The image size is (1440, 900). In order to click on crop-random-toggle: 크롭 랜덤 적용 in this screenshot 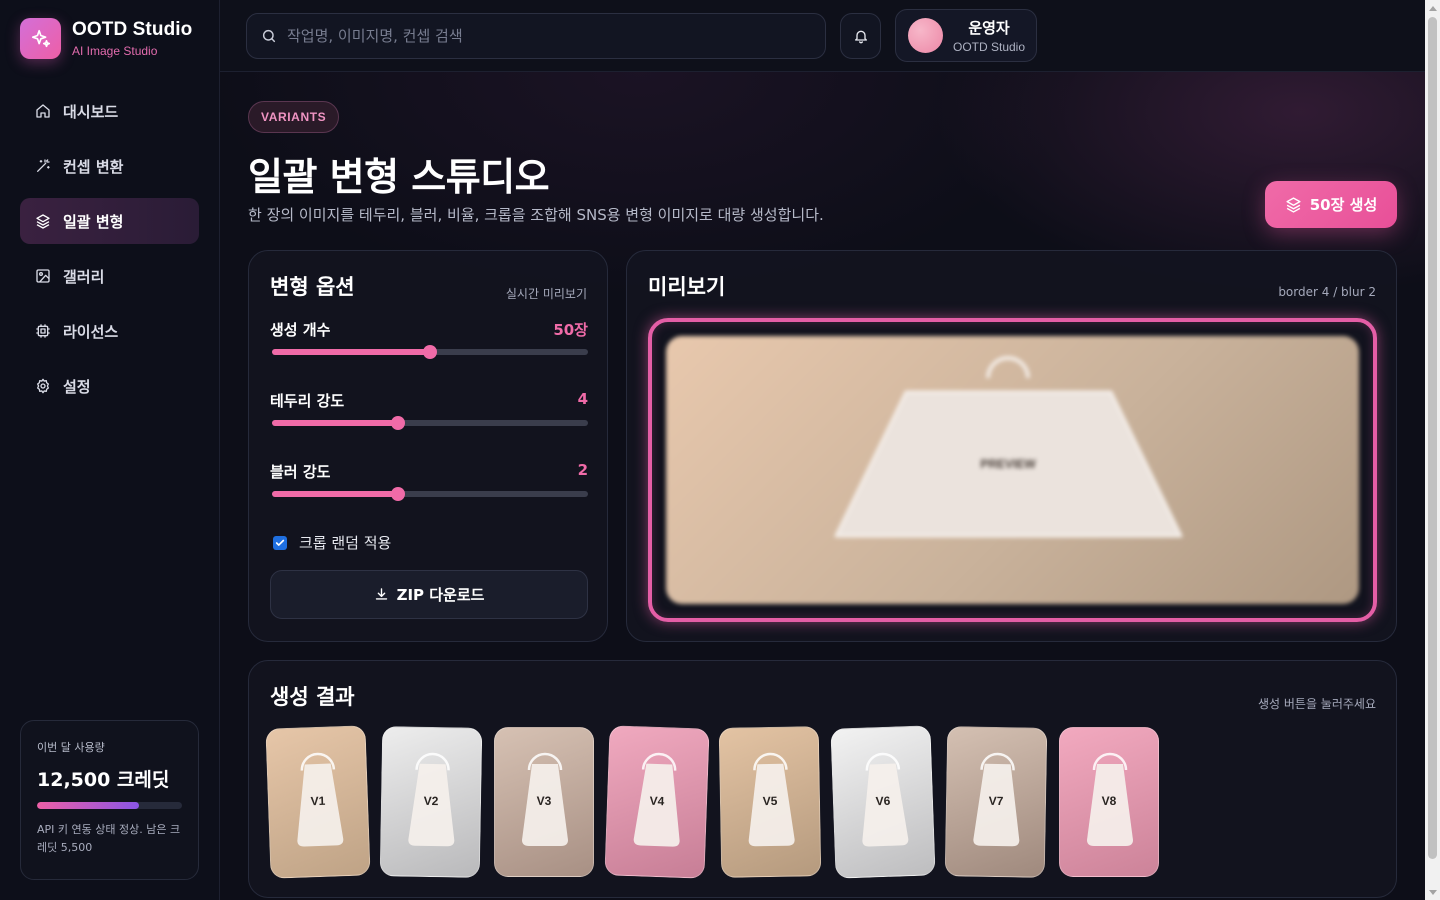, I will do `click(332, 542)`.